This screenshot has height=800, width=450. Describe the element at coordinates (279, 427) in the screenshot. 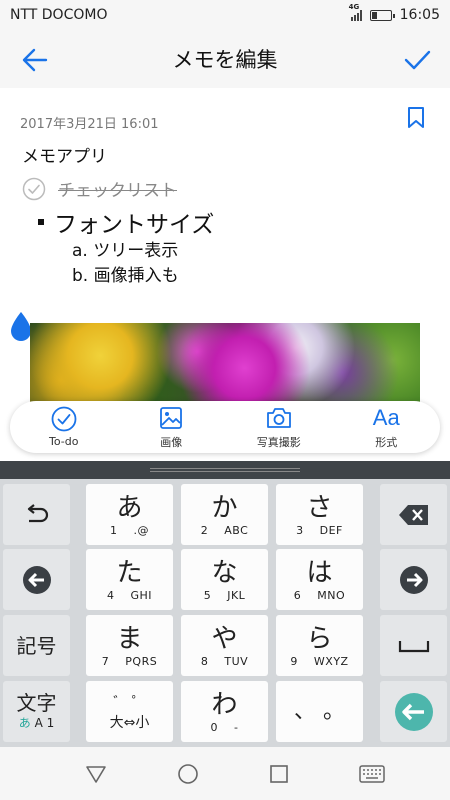

I see `take-photo-button: 写真撮影` at that location.